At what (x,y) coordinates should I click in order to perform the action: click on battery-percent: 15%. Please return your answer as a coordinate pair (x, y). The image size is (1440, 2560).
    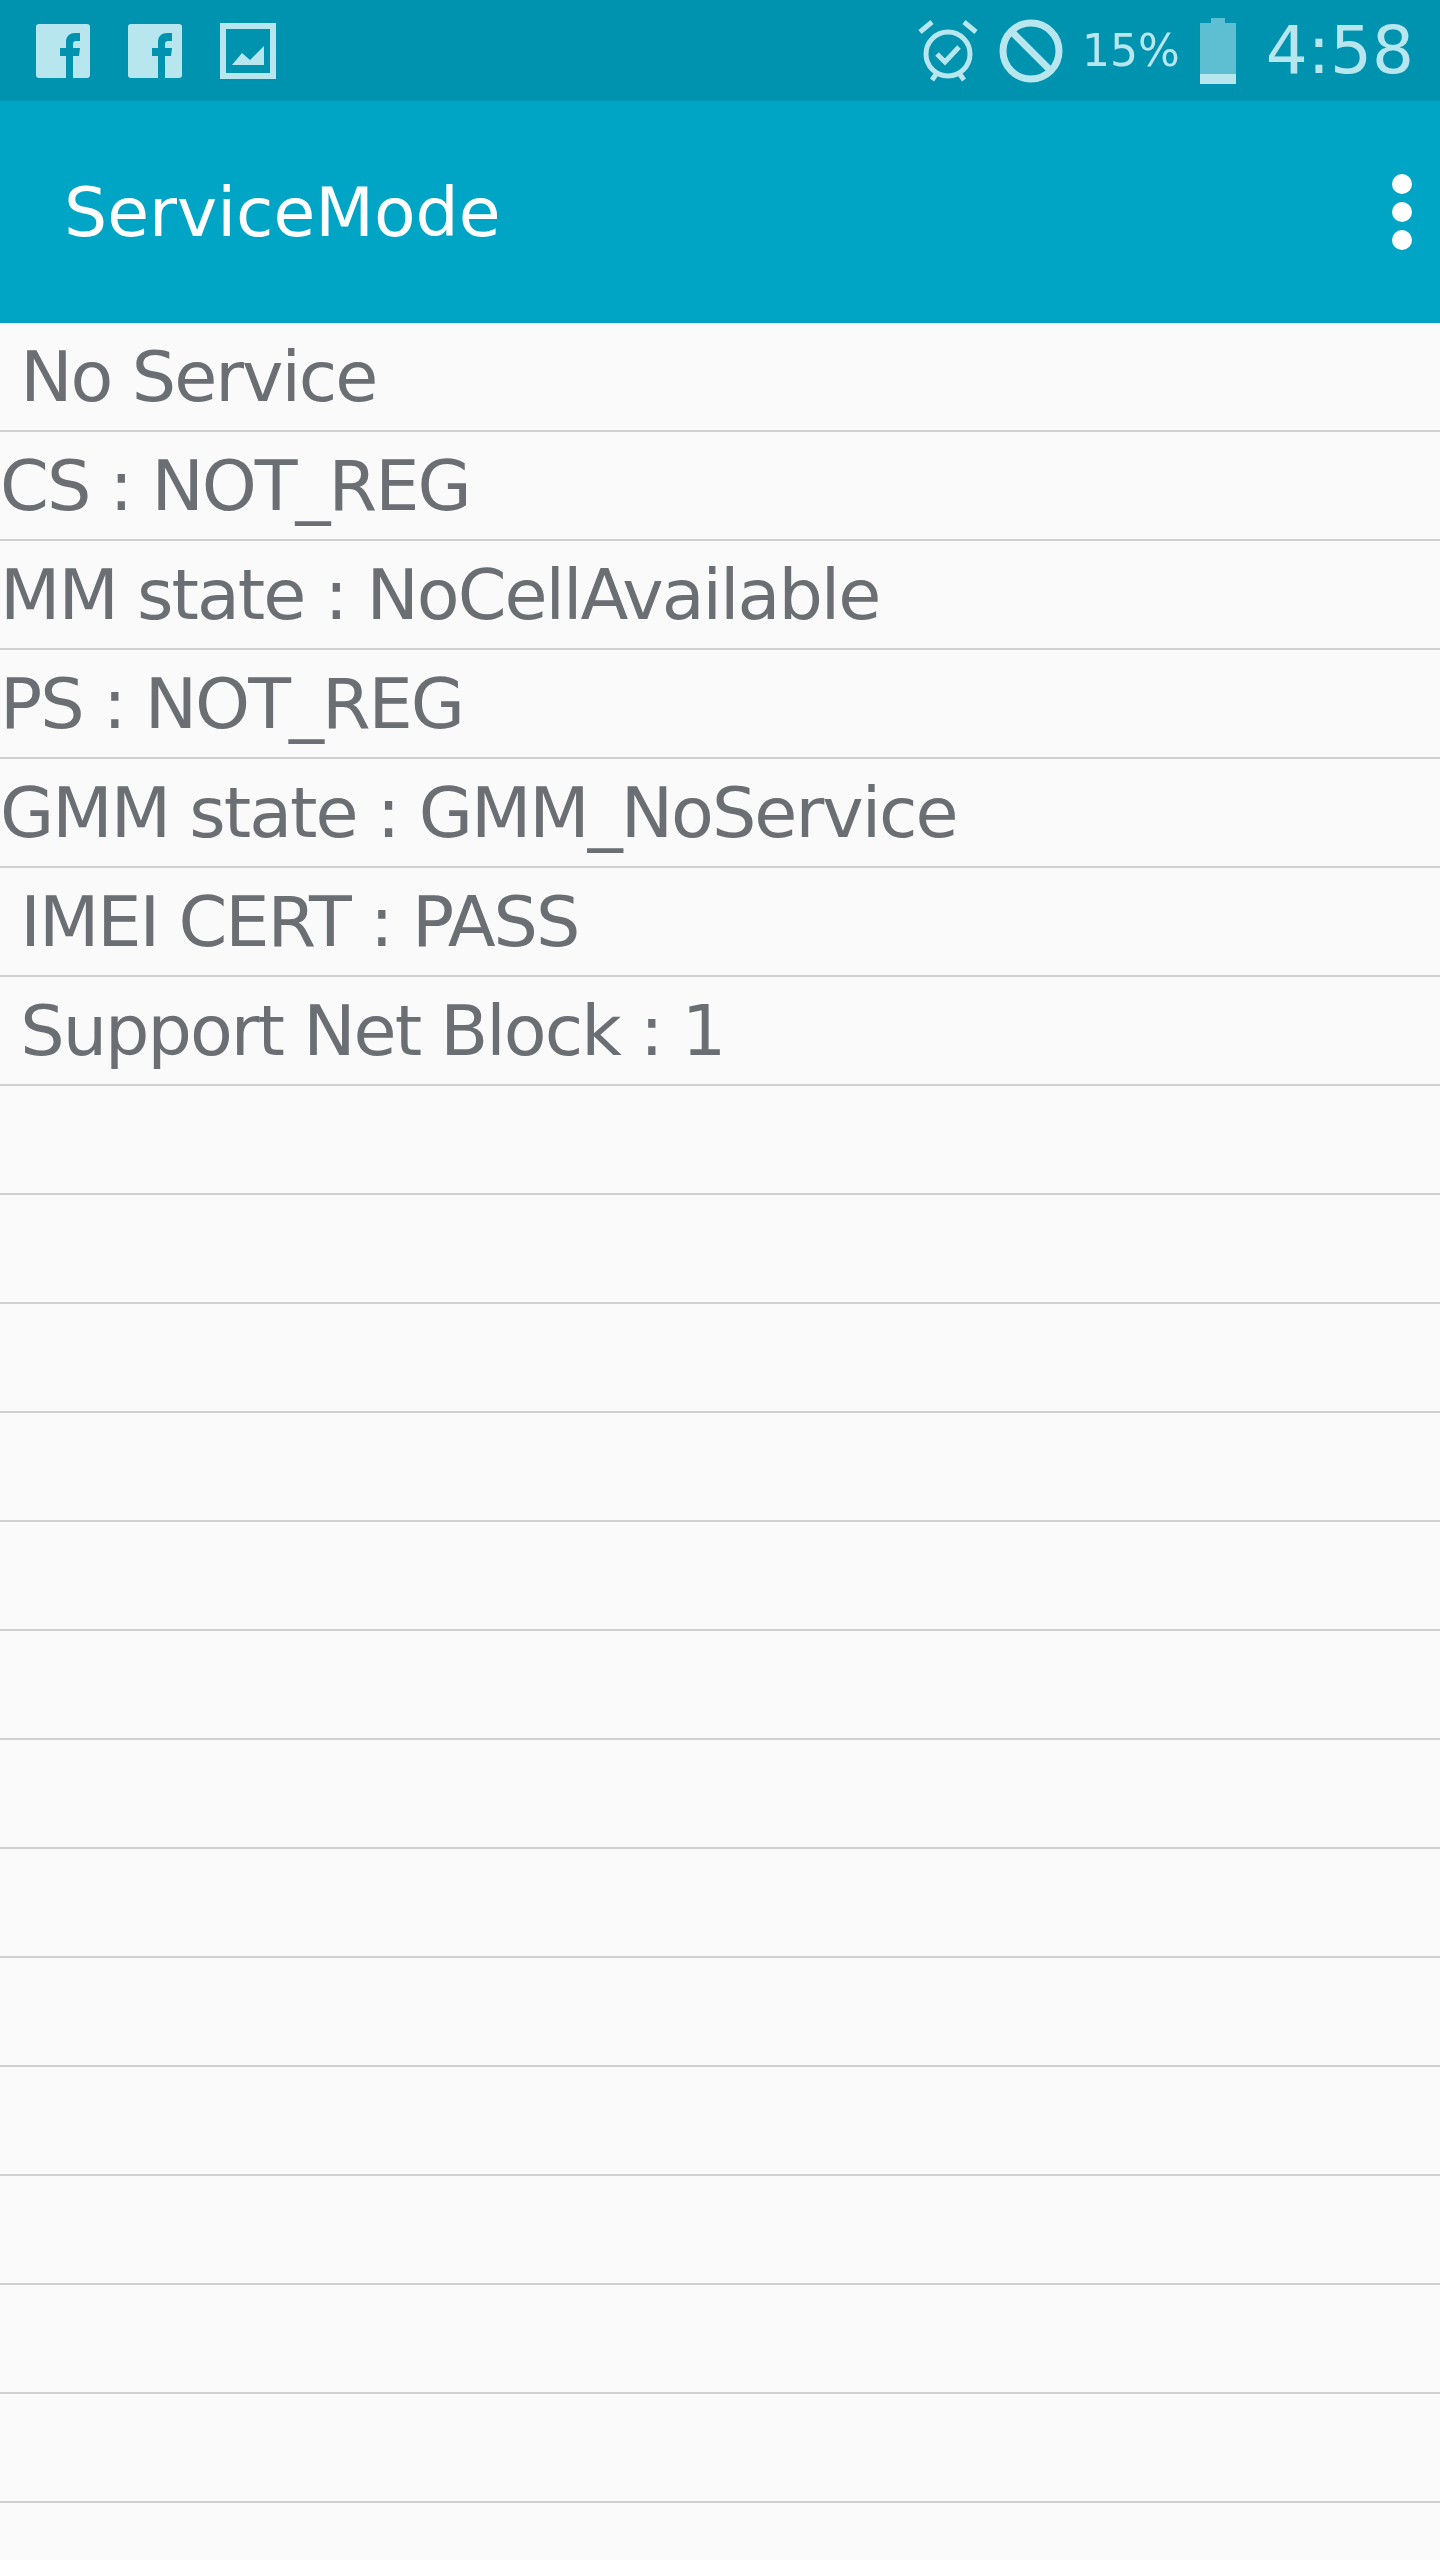
    Looking at the image, I should click on (1131, 50).